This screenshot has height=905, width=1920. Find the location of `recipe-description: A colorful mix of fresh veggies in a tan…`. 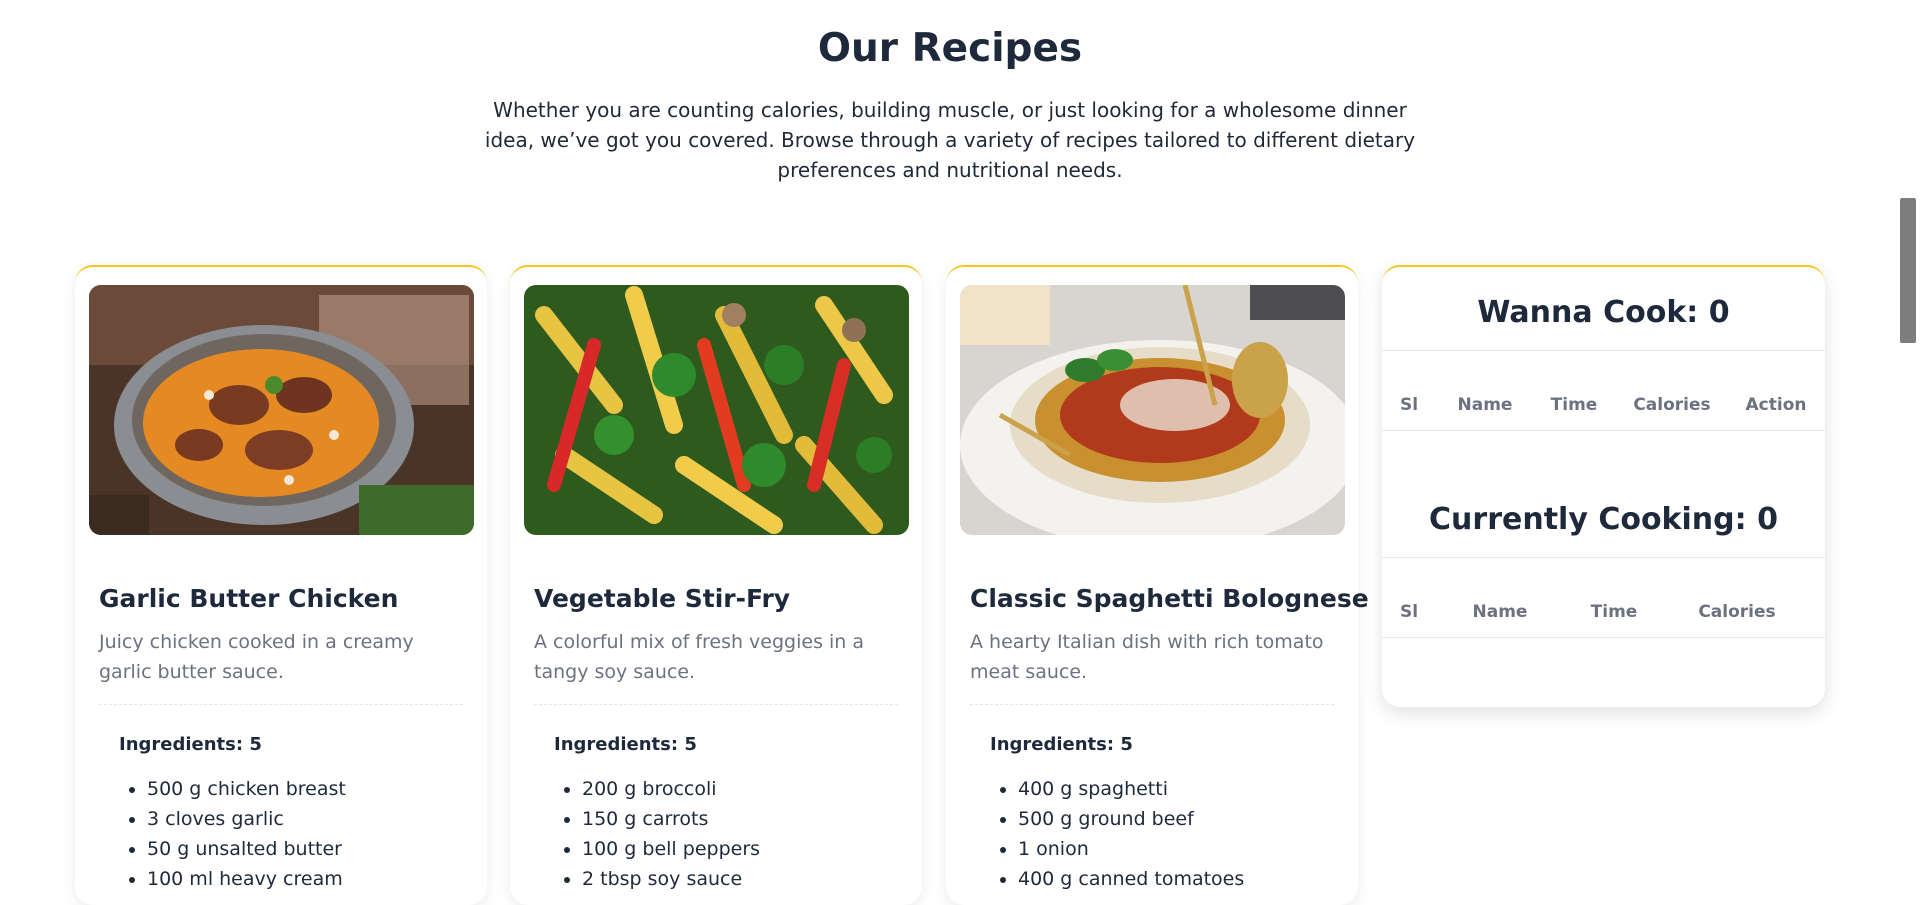

recipe-description: A colorful mix of fresh veggies in a tan… is located at coordinates (699, 657).